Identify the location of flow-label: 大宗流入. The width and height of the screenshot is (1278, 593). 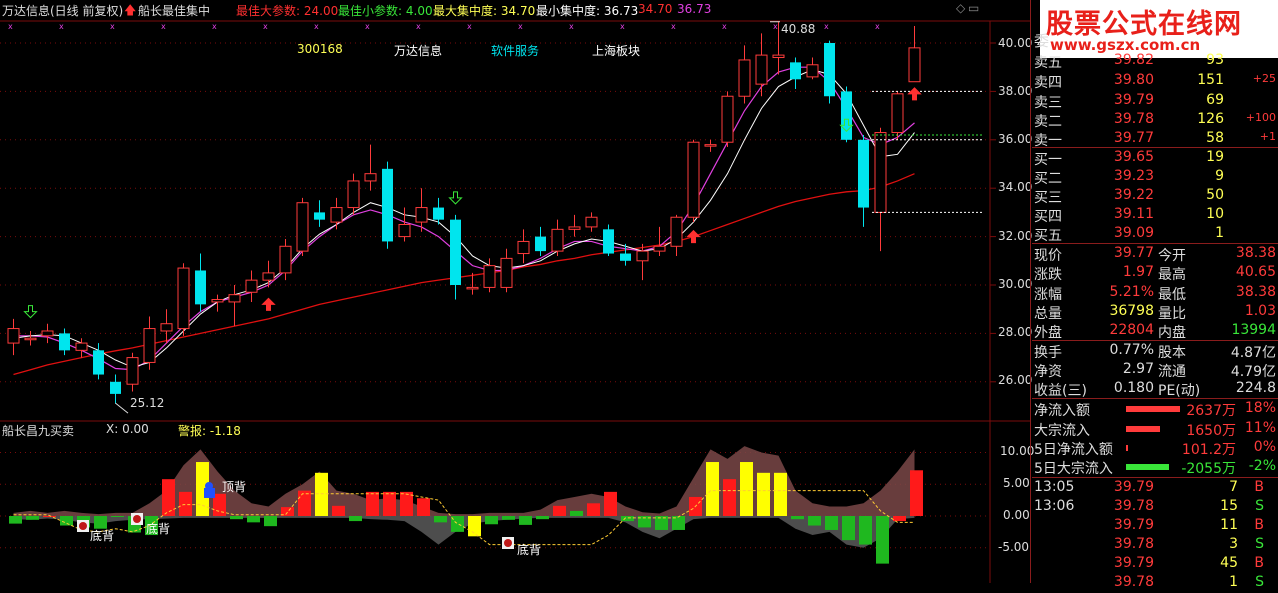
(1062, 431).